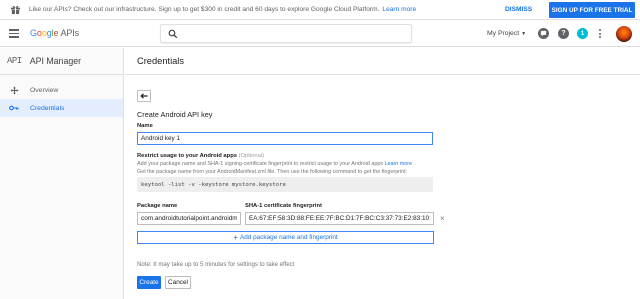 The image size is (640, 299). Describe the element at coordinates (175, 114) in the screenshot. I see `form-title: Create Android API key` at that location.